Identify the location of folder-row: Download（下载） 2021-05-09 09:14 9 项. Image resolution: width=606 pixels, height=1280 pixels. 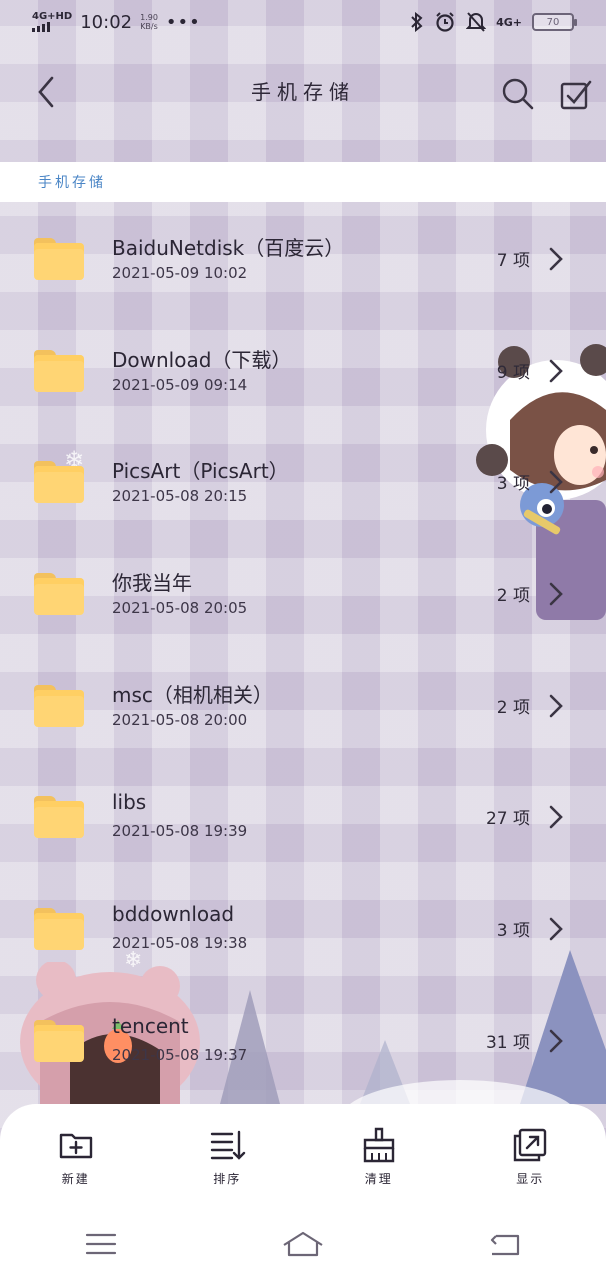
(303, 370).